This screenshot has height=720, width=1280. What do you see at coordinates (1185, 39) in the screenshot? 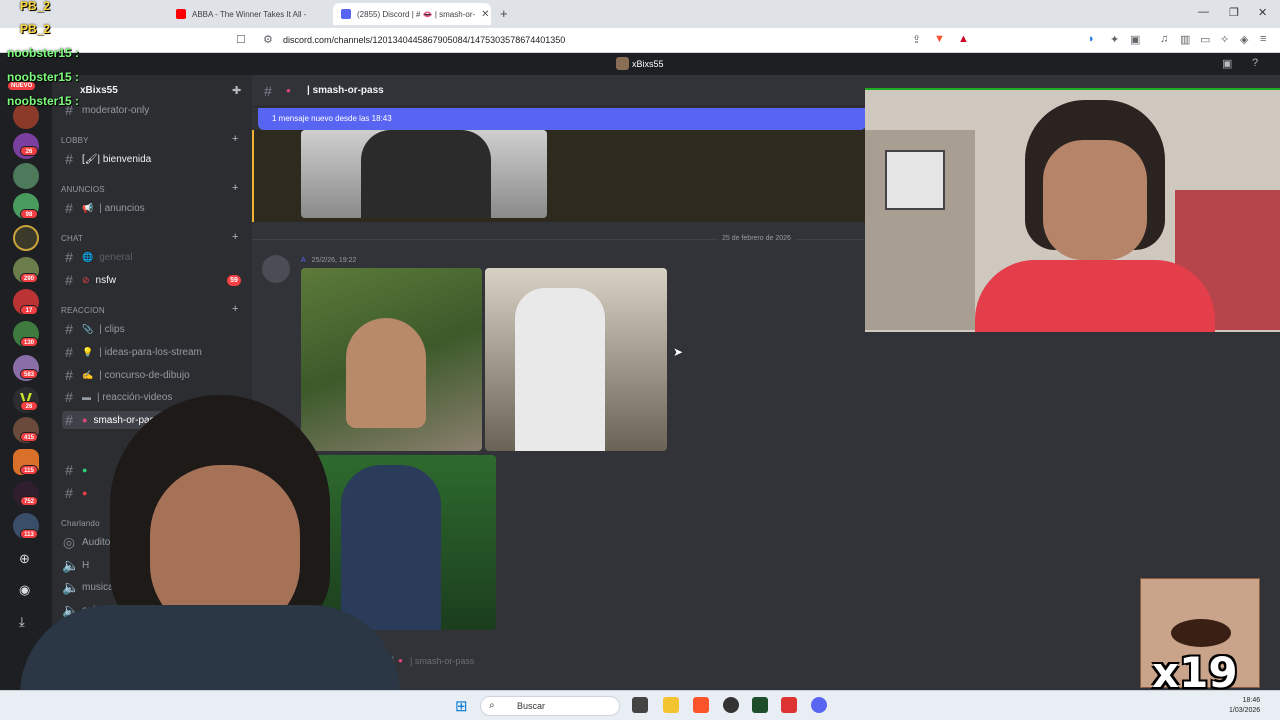
I see `sidebar-icon: ▥` at bounding box center [1185, 39].